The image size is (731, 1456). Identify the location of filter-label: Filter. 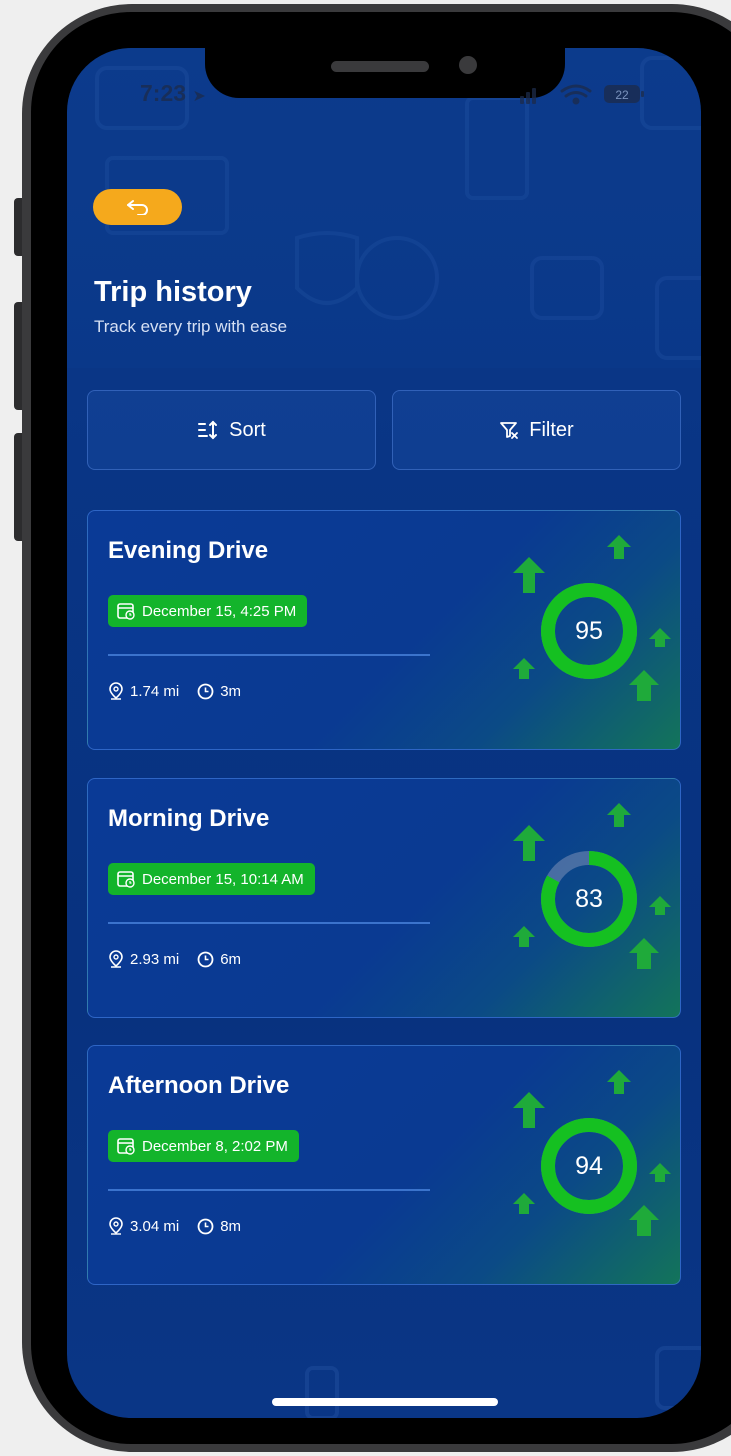
(551, 429).